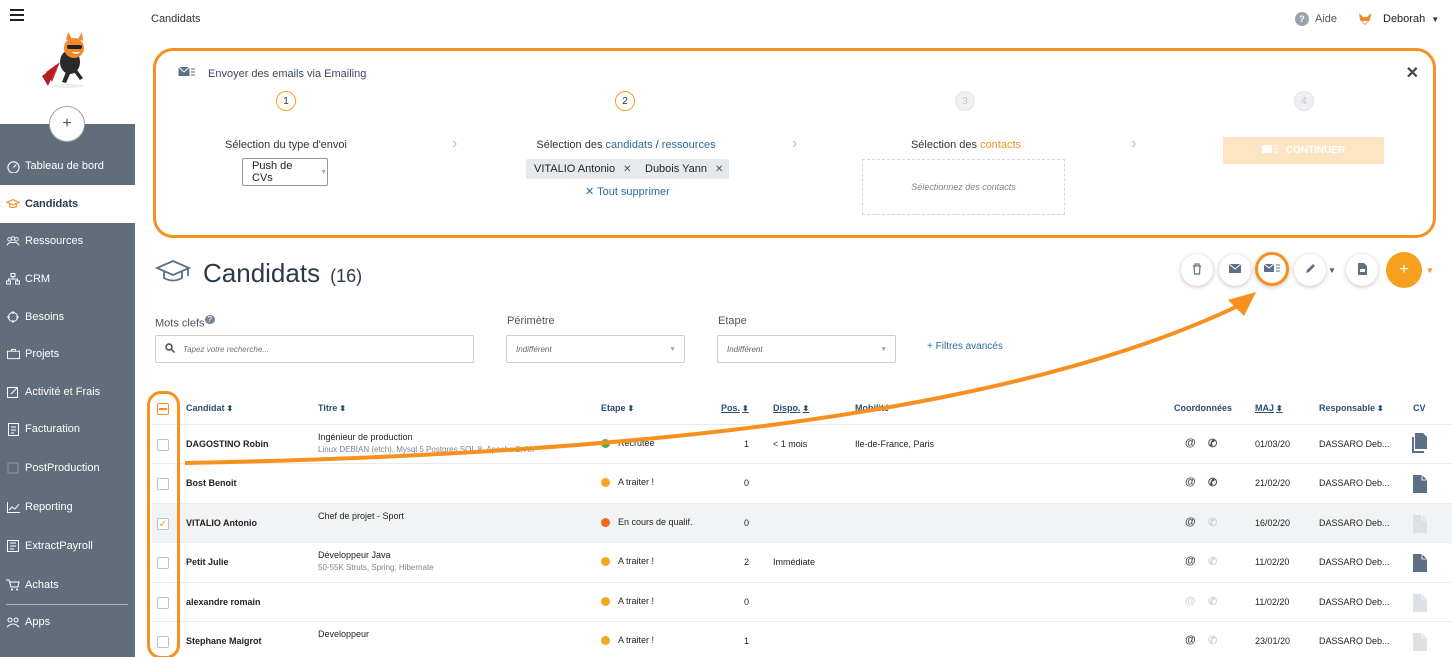 The width and height of the screenshot is (1452, 657). Describe the element at coordinates (1310, 270) in the screenshot. I see `edit-button` at that location.